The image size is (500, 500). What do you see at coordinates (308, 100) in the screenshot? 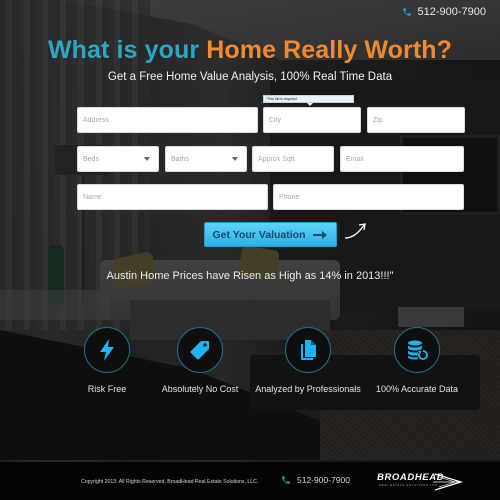
I see `validation-tooltip: *This fild is required` at bounding box center [308, 100].